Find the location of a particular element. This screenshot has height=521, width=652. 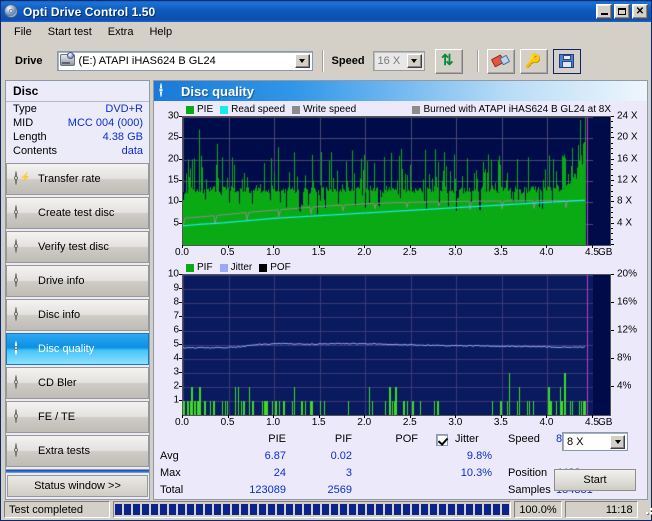

axis-tick-label: 4.0 is located at coordinates (546, 252).